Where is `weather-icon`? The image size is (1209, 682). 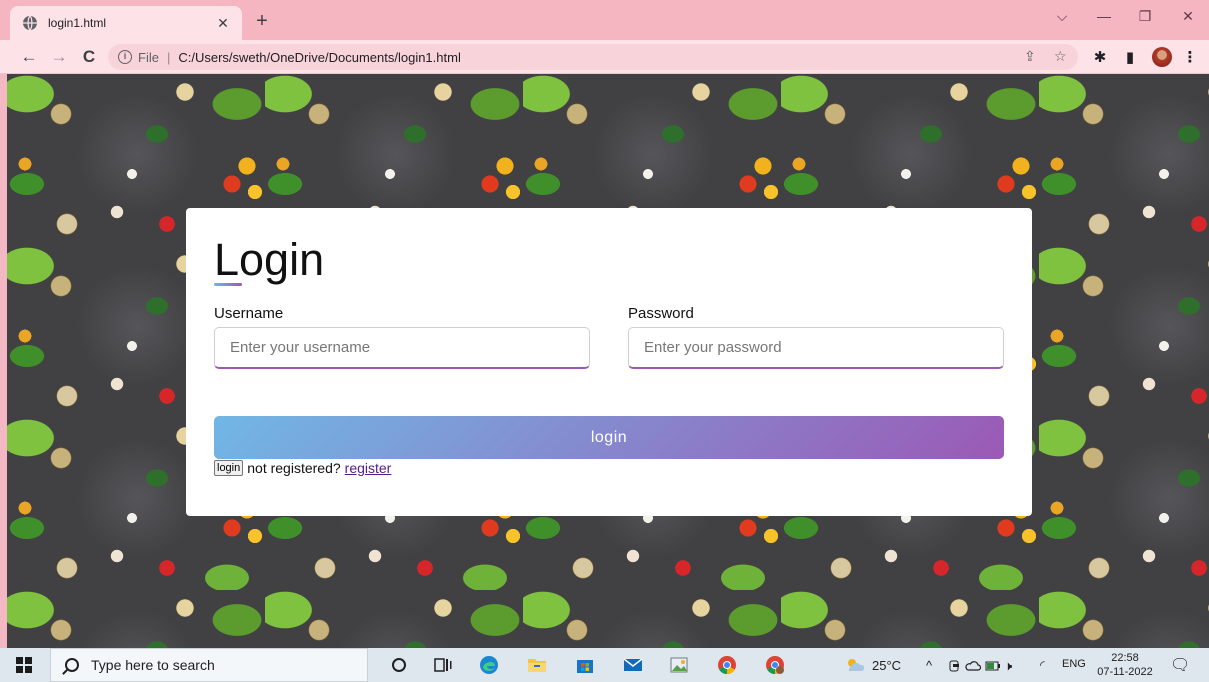 weather-icon is located at coordinates (855, 665).